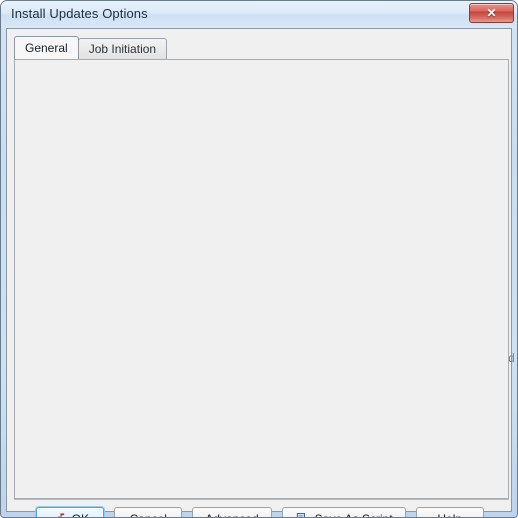 The height and width of the screenshot is (518, 518). I want to click on cancel-button: Cancel, so click(148, 511).